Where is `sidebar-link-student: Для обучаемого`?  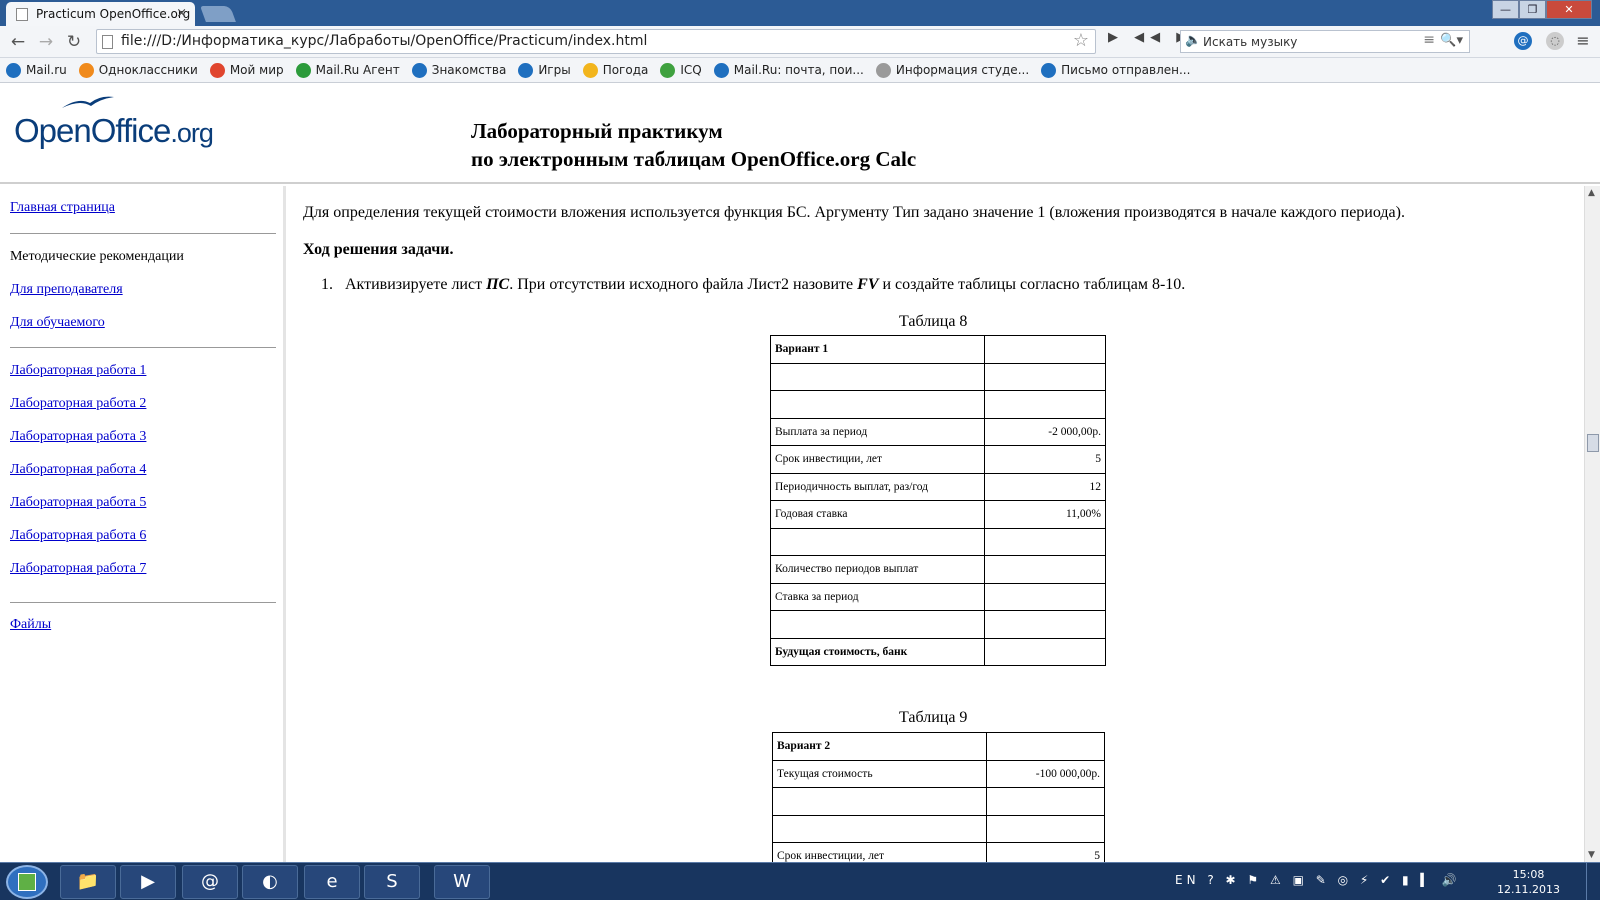
sidebar-link-student: Для обучаемого is located at coordinates (57, 323).